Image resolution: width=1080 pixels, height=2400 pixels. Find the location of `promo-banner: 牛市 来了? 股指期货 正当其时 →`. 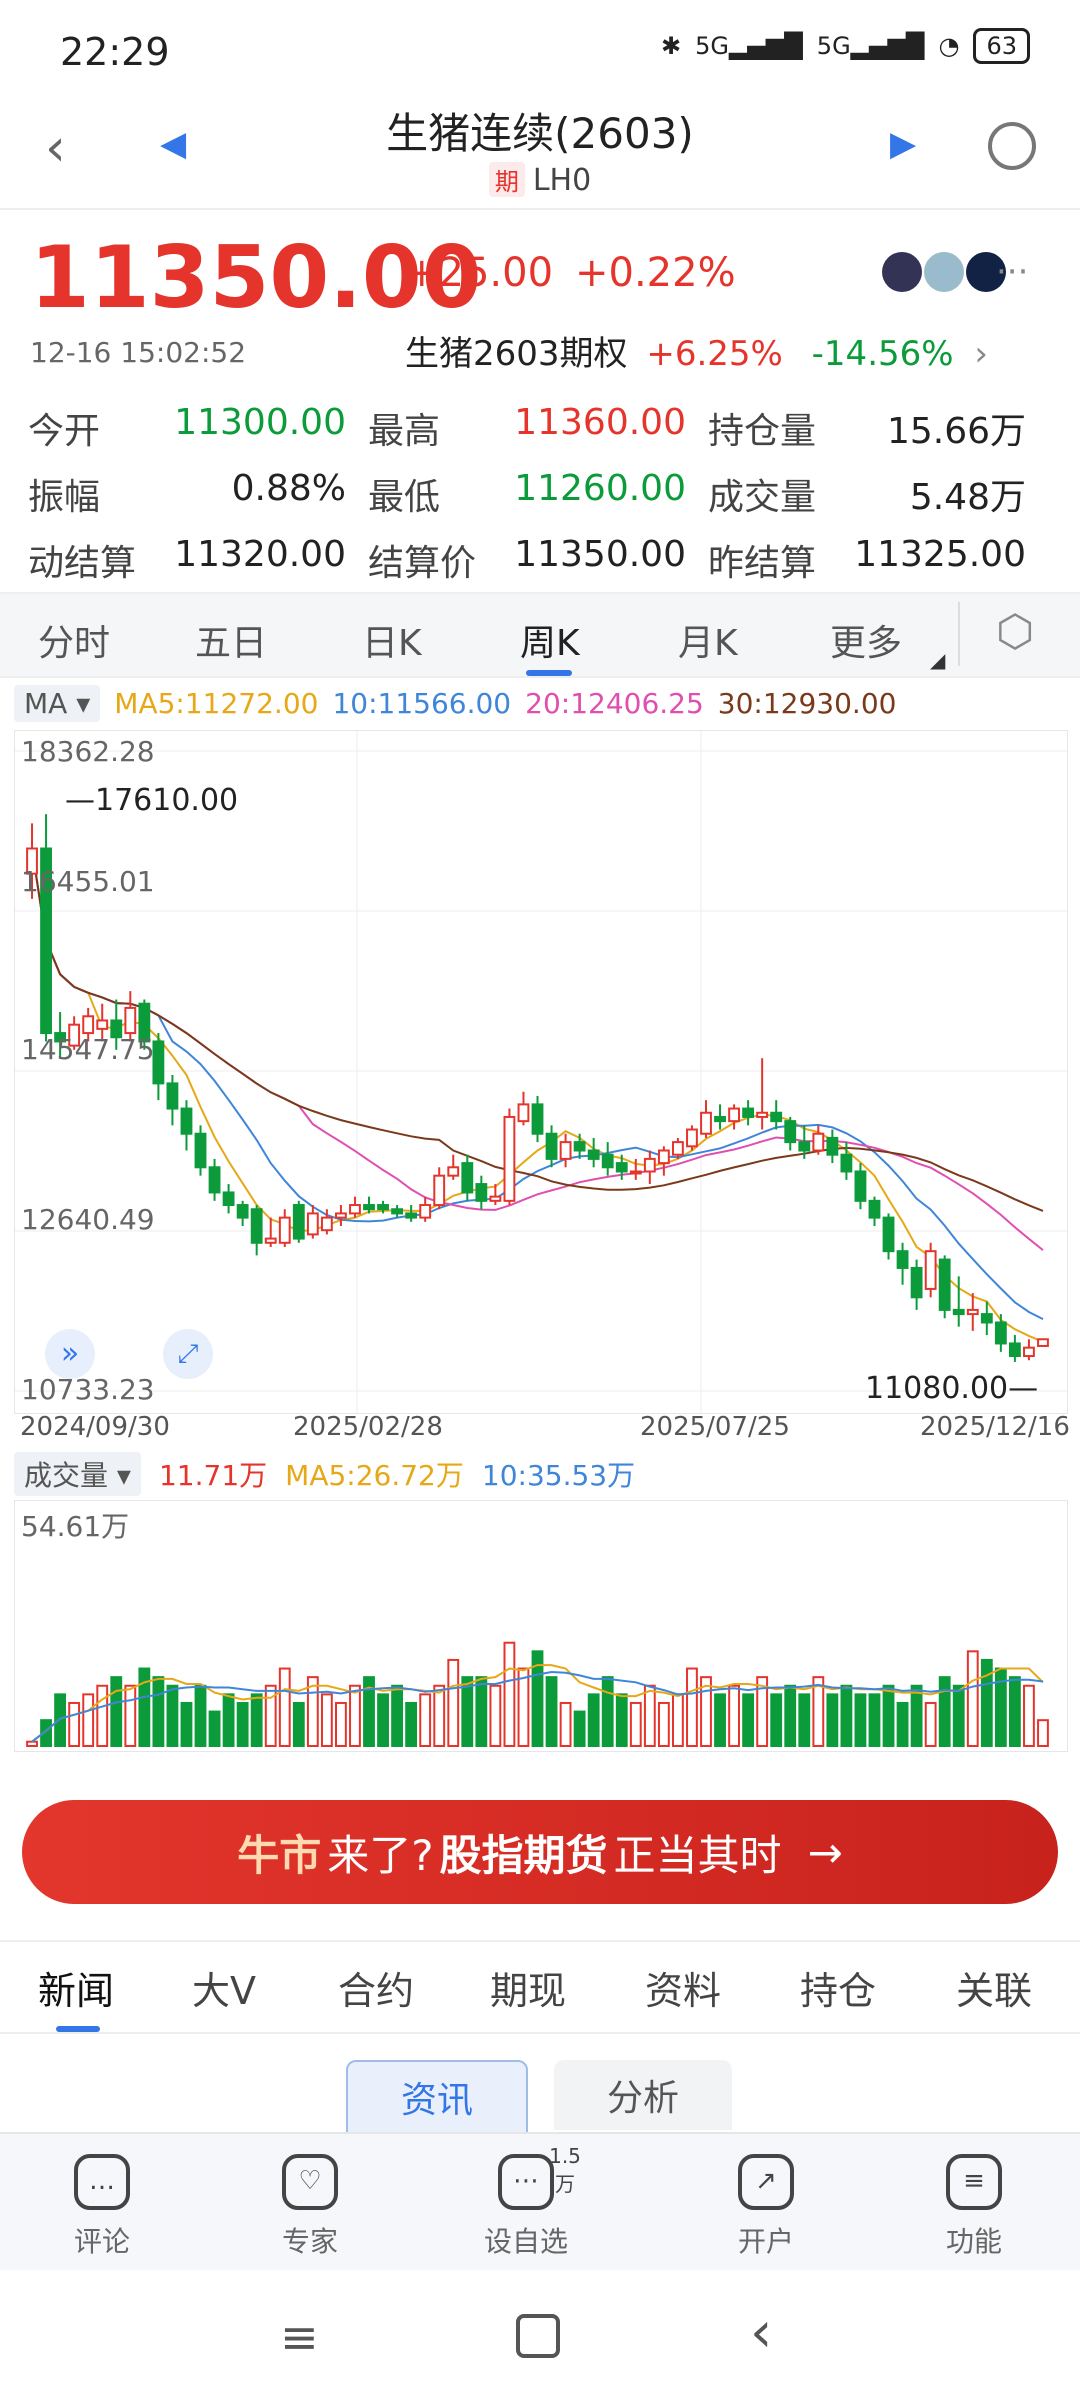

promo-banner: 牛市 来了? 股指期货 正当其时 → is located at coordinates (540, 1852).